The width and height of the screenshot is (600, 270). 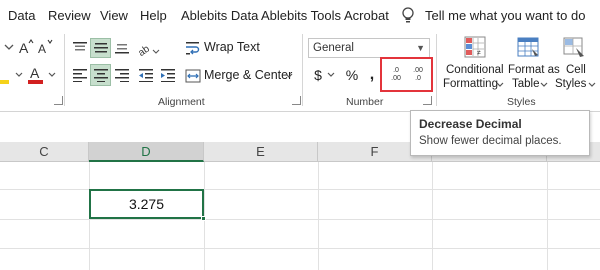 What do you see at coordinates (352, 75) in the screenshot?
I see `percent-style-icon: %` at bounding box center [352, 75].